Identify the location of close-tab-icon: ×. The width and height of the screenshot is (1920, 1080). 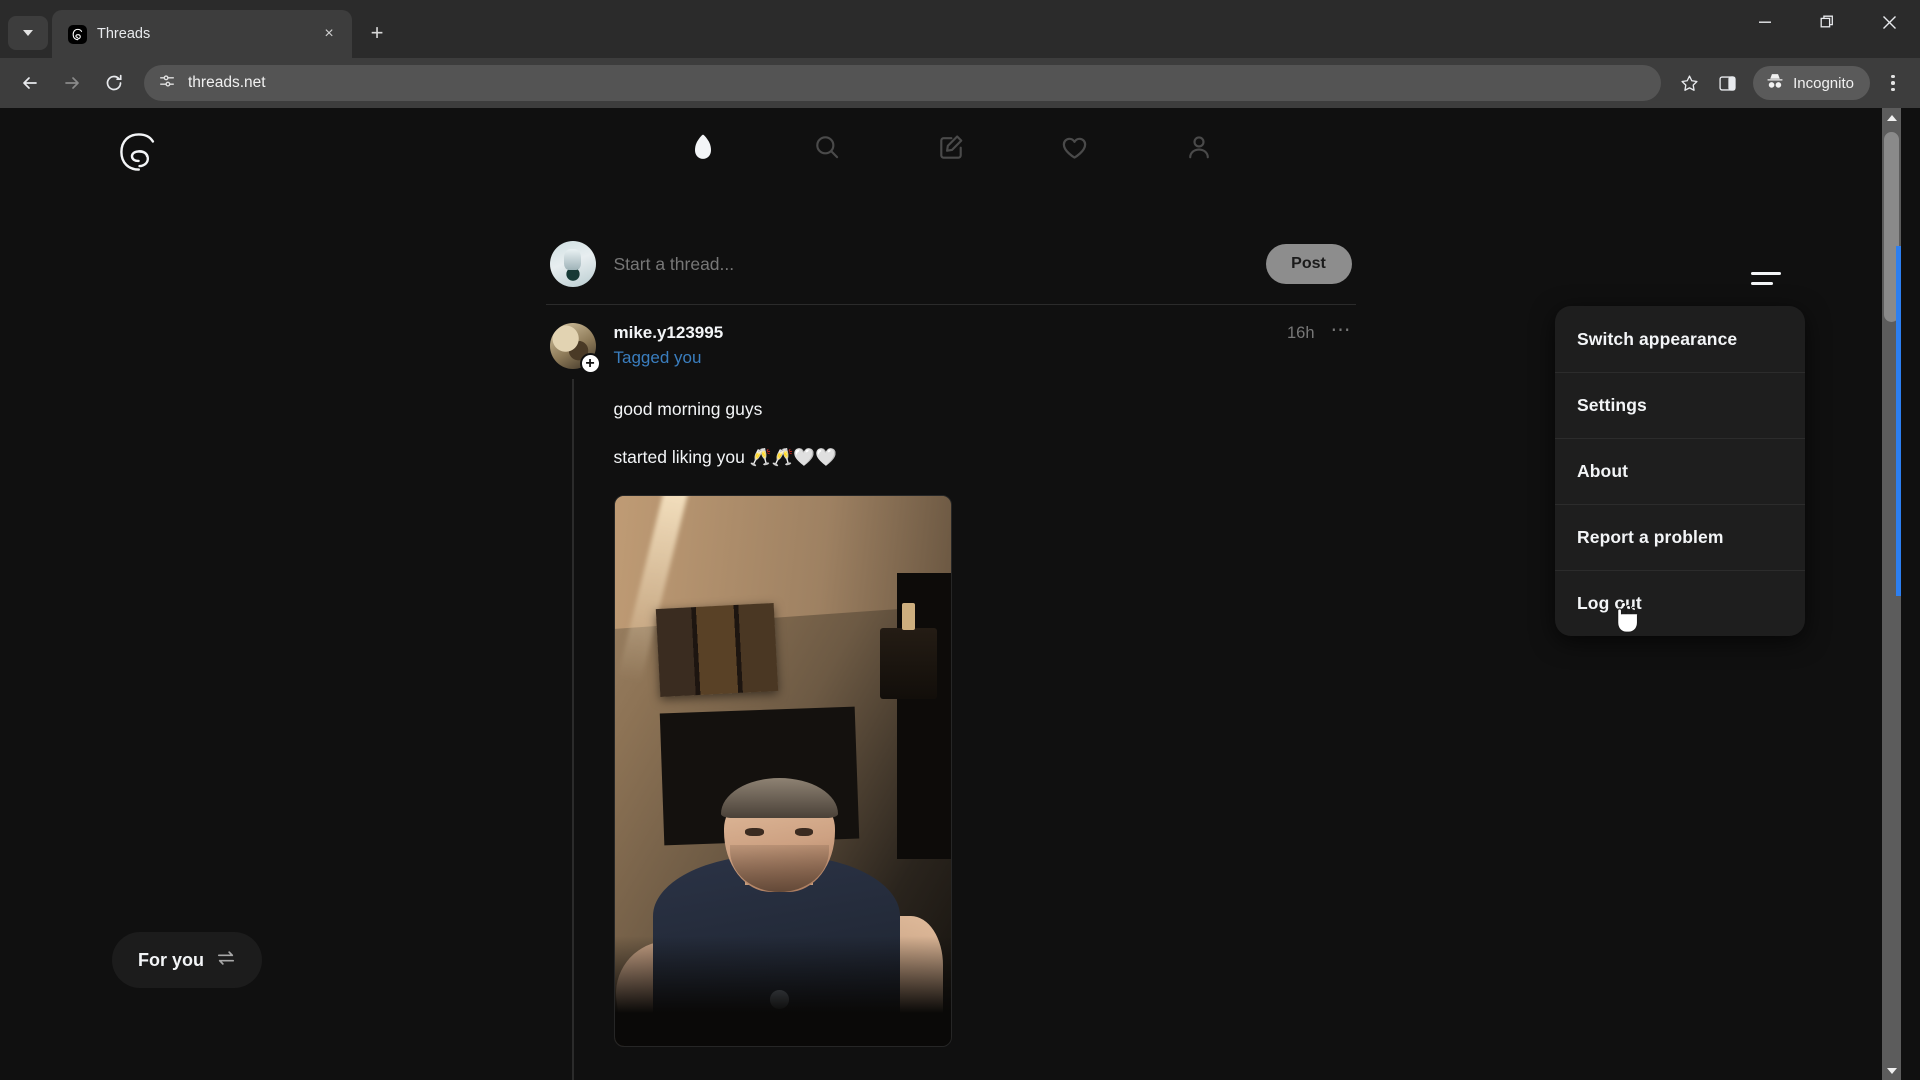
(329, 34).